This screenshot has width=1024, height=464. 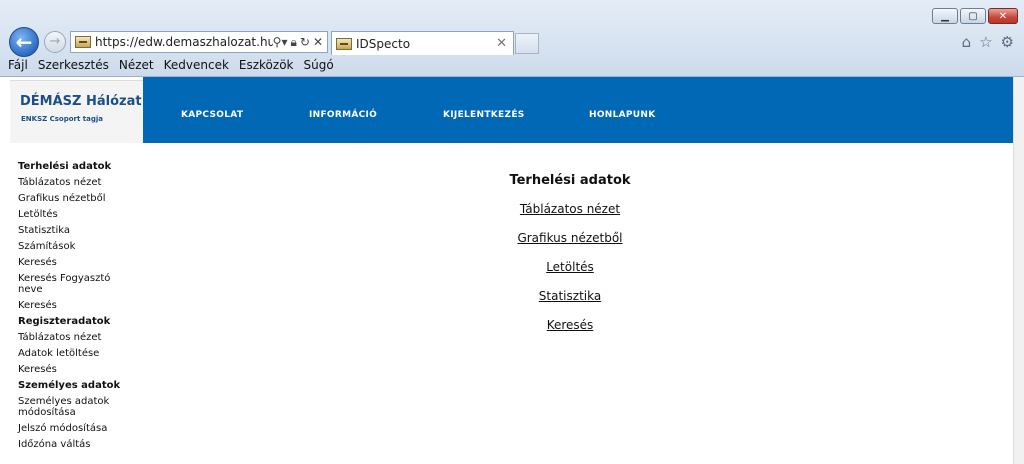 I want to click on sidebar-item-jelszo: Jelszó módosítása, so click(x=78, y=428).